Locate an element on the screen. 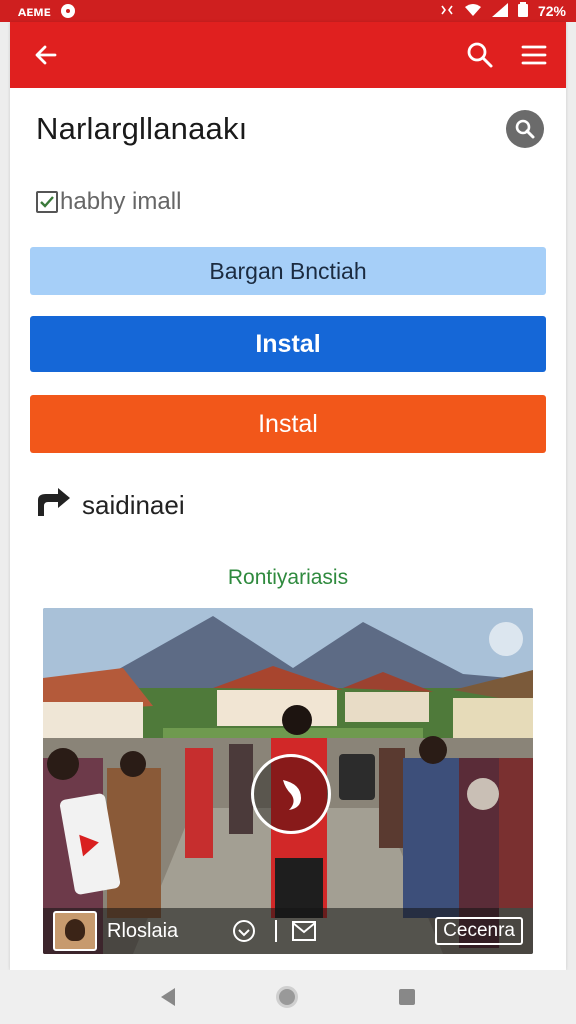  checkbox-row: habhy imall is located at coordinates (108, 202).